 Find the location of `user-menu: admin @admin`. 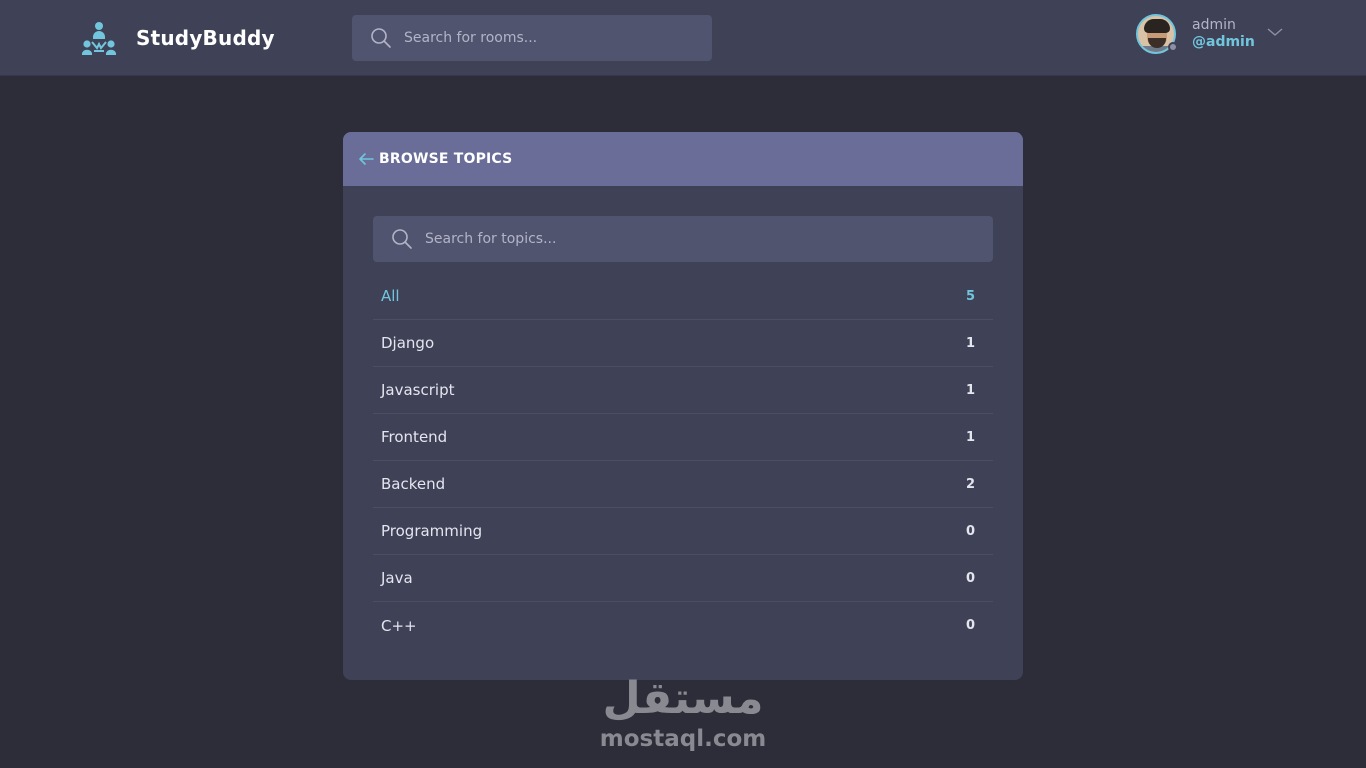

user-menu: admin @admin is located at coordinates (1195, 34).